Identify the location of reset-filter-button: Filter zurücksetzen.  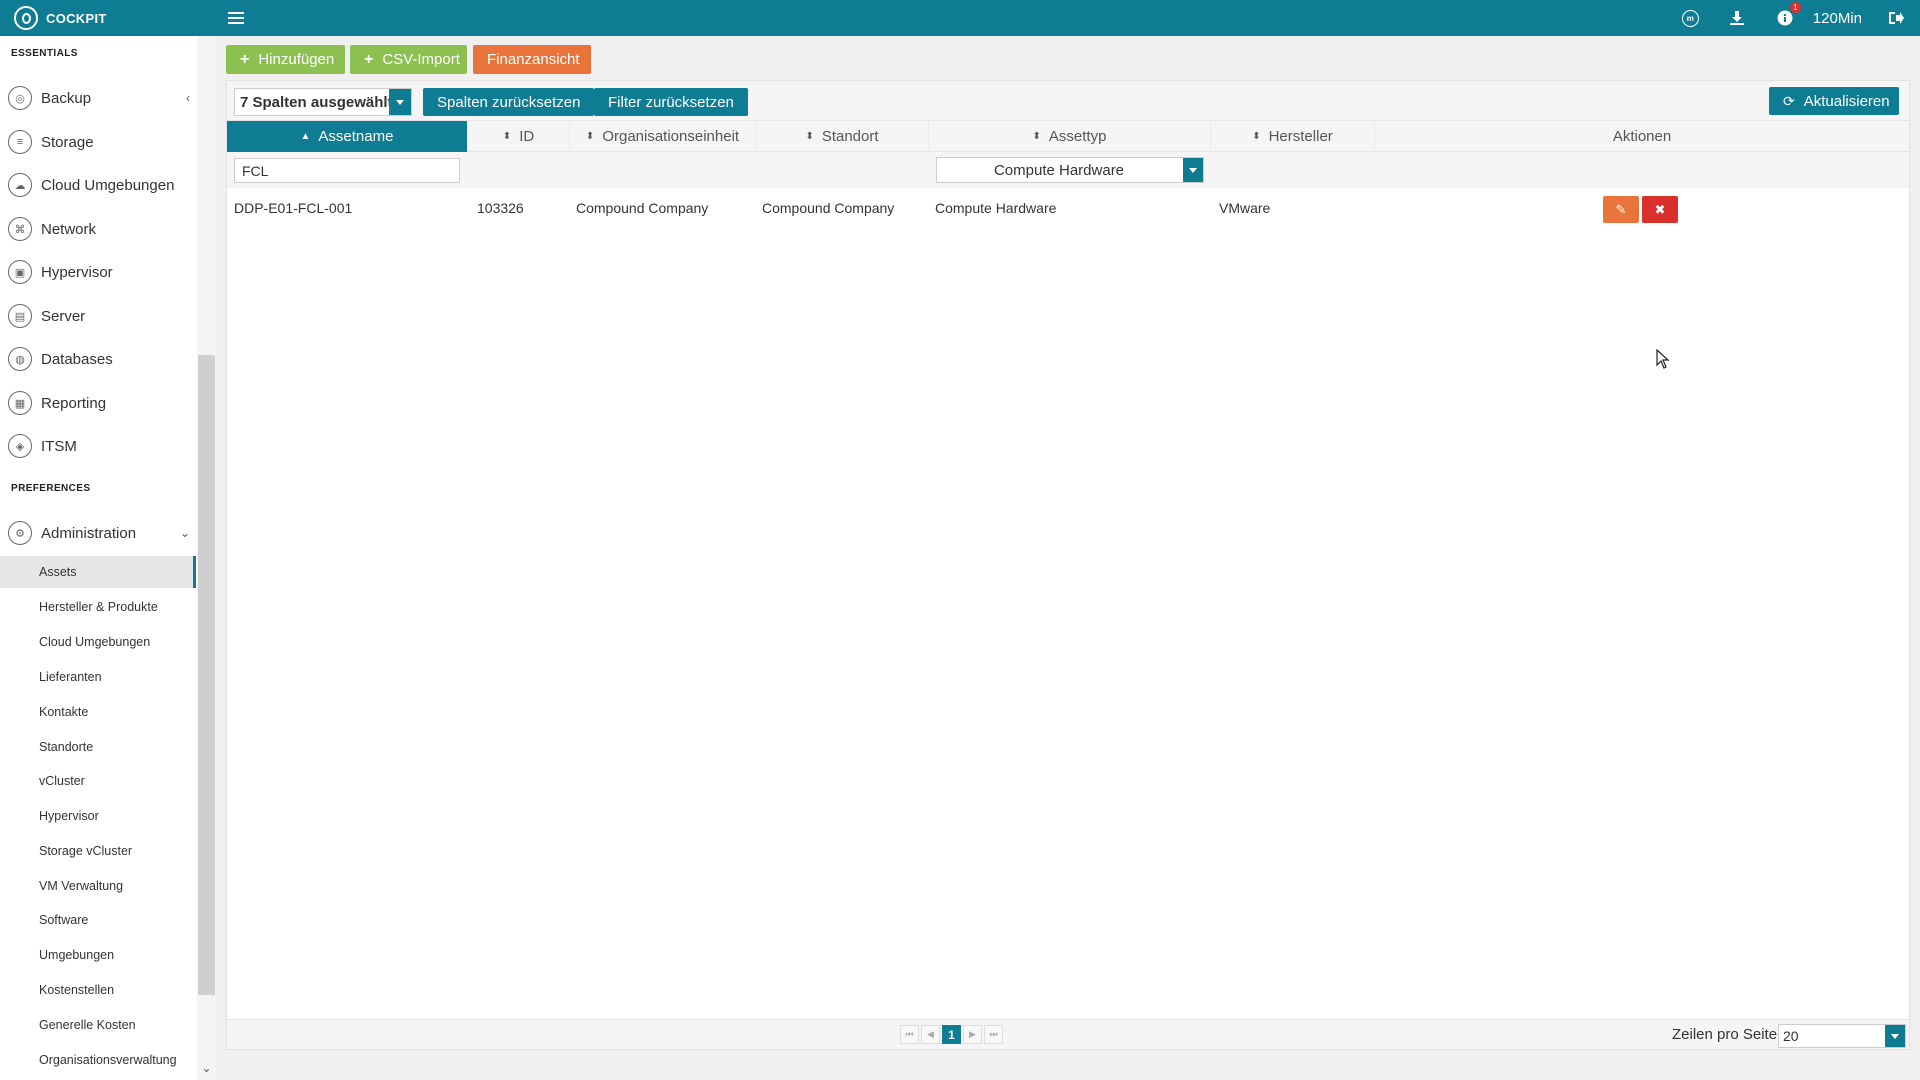
(671, 102).